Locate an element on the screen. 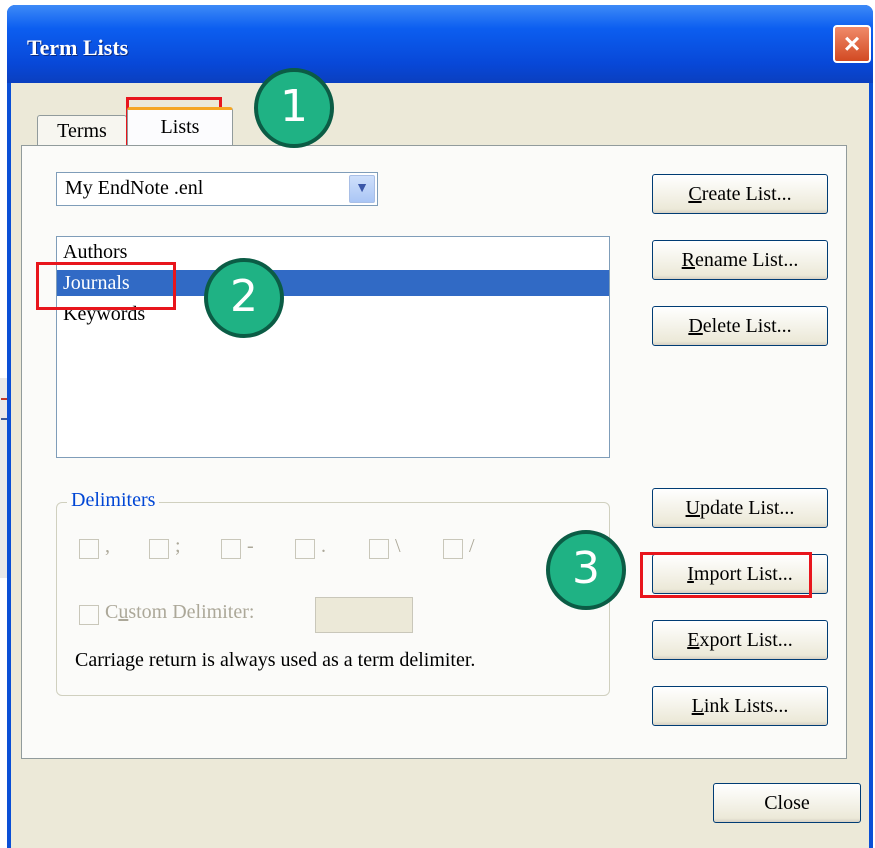 Image resolution: width=875 pixels, height=848 pixels. step-3-badge: 3 is located at coordinates (586, 570).